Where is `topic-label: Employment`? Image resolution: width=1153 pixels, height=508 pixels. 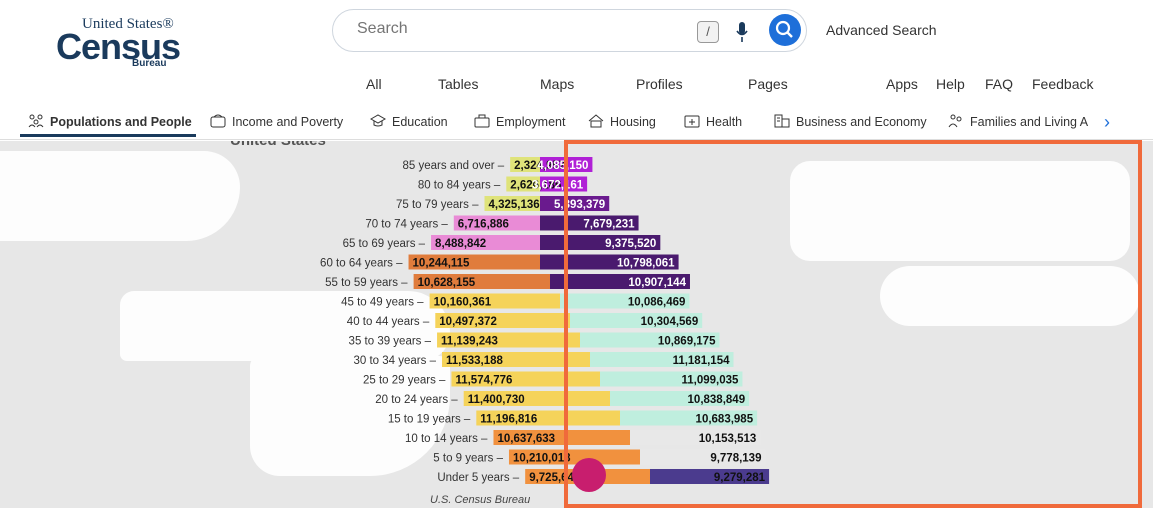 topic-label: Employment is located at coordinates (531, 122).